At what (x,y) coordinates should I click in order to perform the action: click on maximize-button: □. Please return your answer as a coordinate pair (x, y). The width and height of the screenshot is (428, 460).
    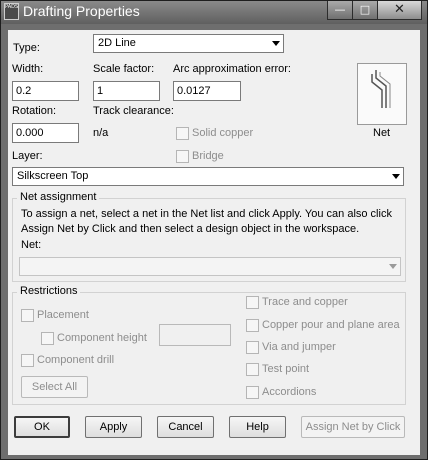
    Looking at the image, I should click on (365, 10).